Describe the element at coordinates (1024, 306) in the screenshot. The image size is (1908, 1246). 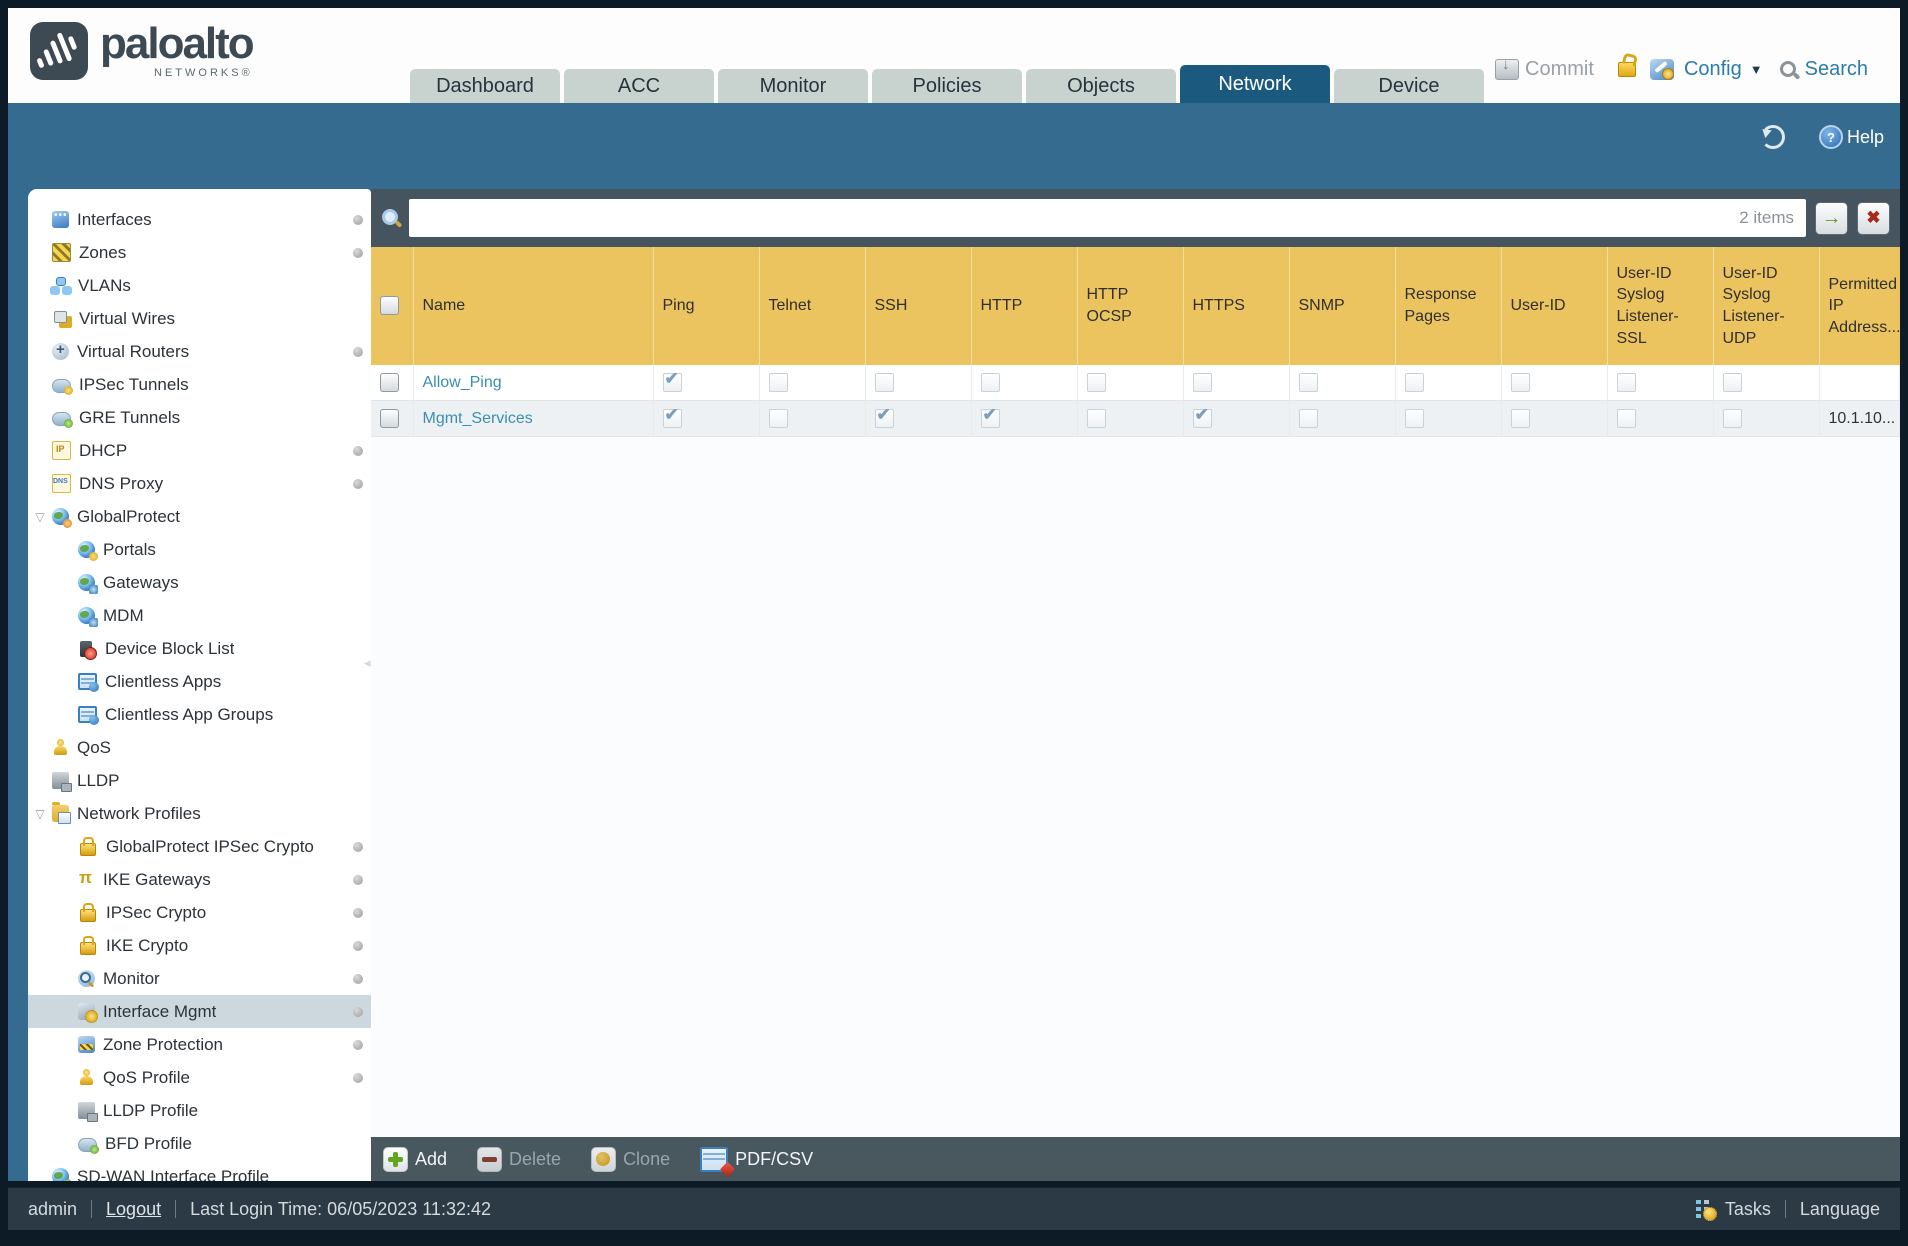
I see `column-header-http: HTTP` at that location.